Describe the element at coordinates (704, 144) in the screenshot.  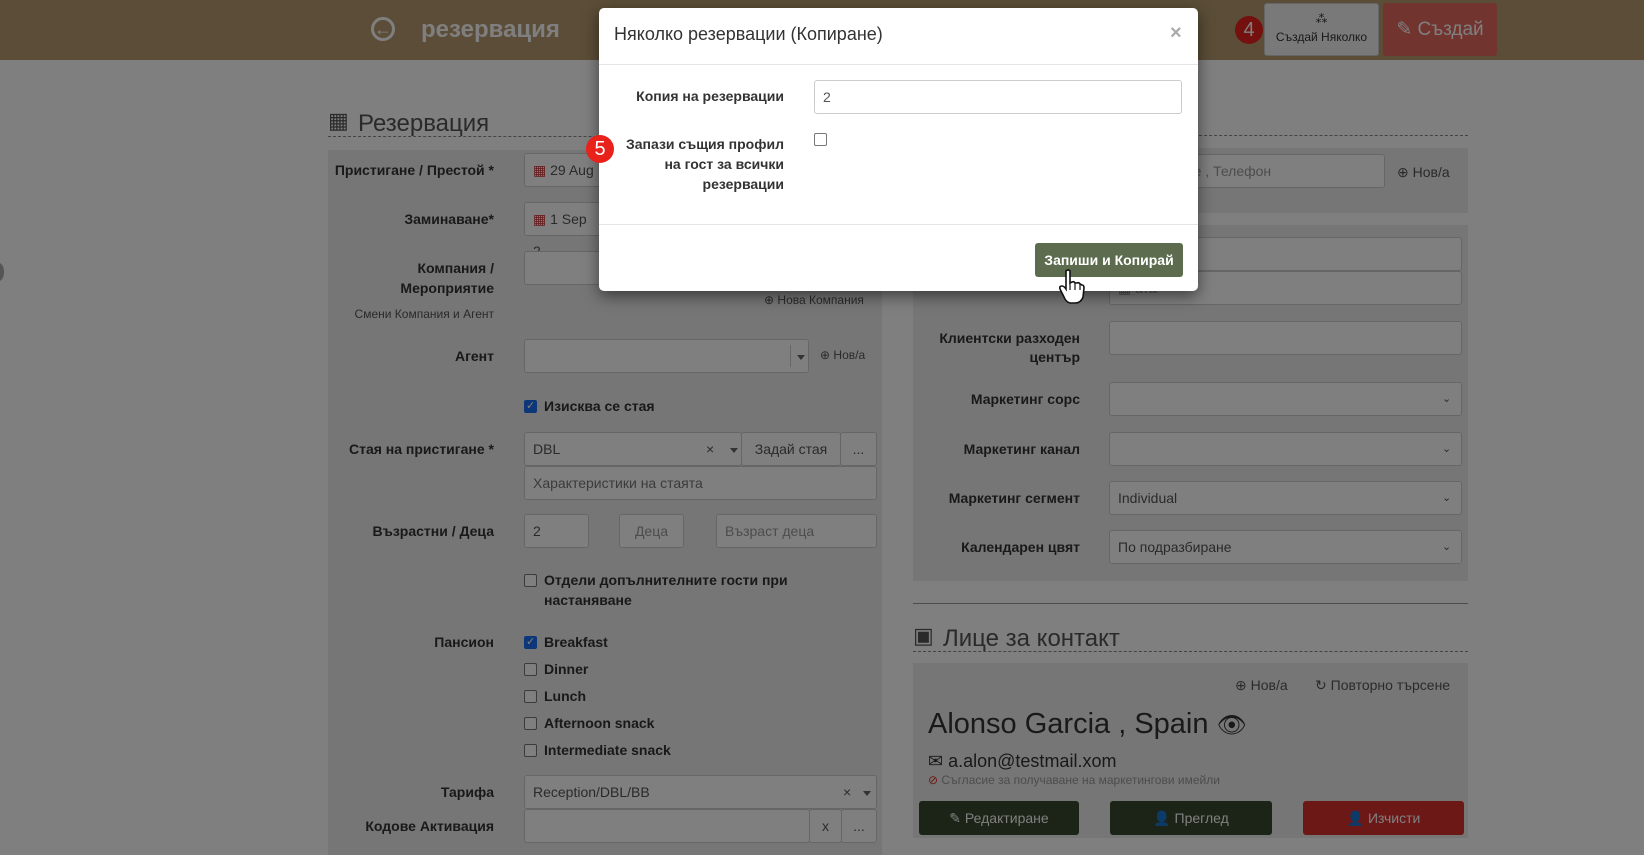
I see `same-profile-label-line1: Запази същия профил` at that location.